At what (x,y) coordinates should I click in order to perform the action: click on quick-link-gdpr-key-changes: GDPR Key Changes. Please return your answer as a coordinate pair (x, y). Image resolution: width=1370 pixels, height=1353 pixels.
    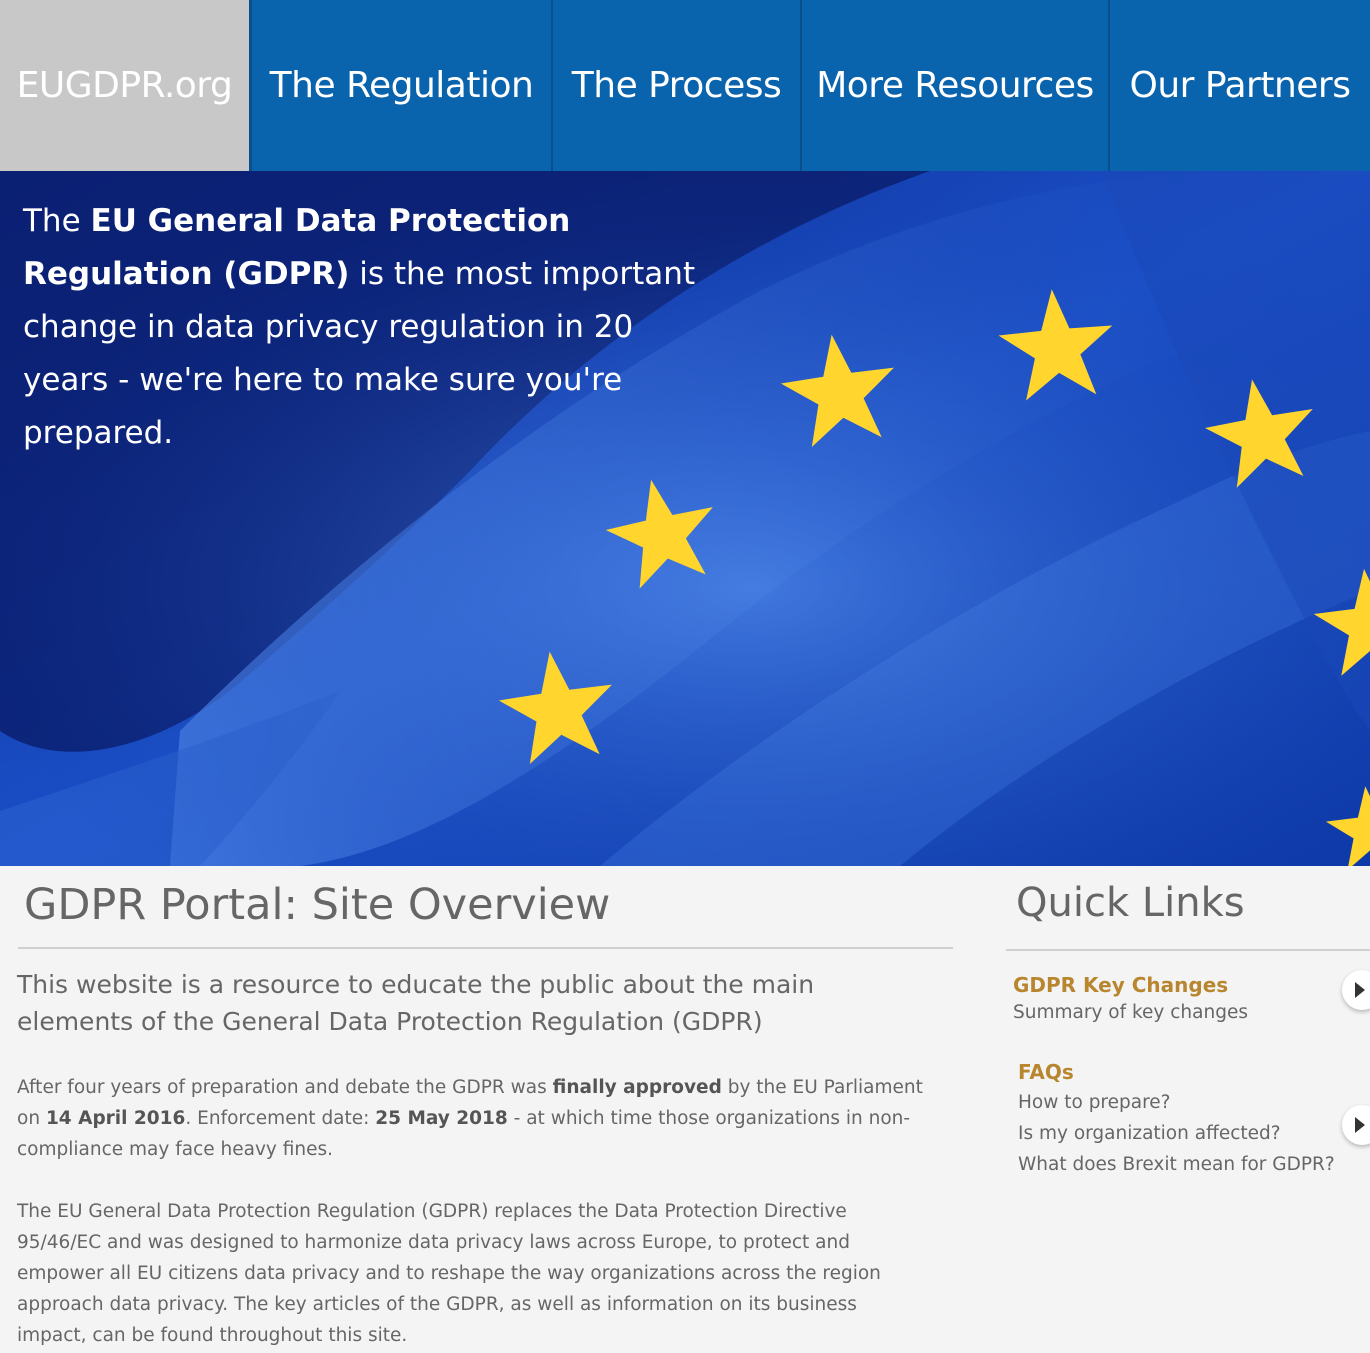
    Looking at the image, I should click on (1120, 985).